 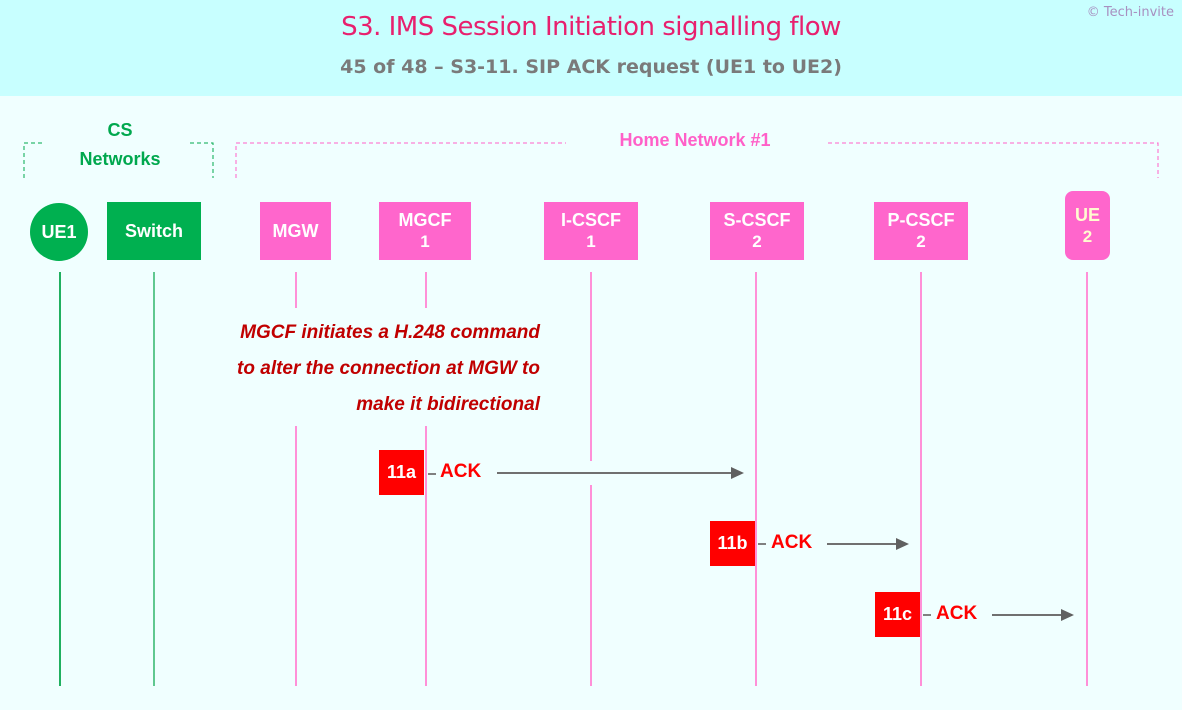 I want to click on node-icscf1-index: 1, so click(x=591, y=241).